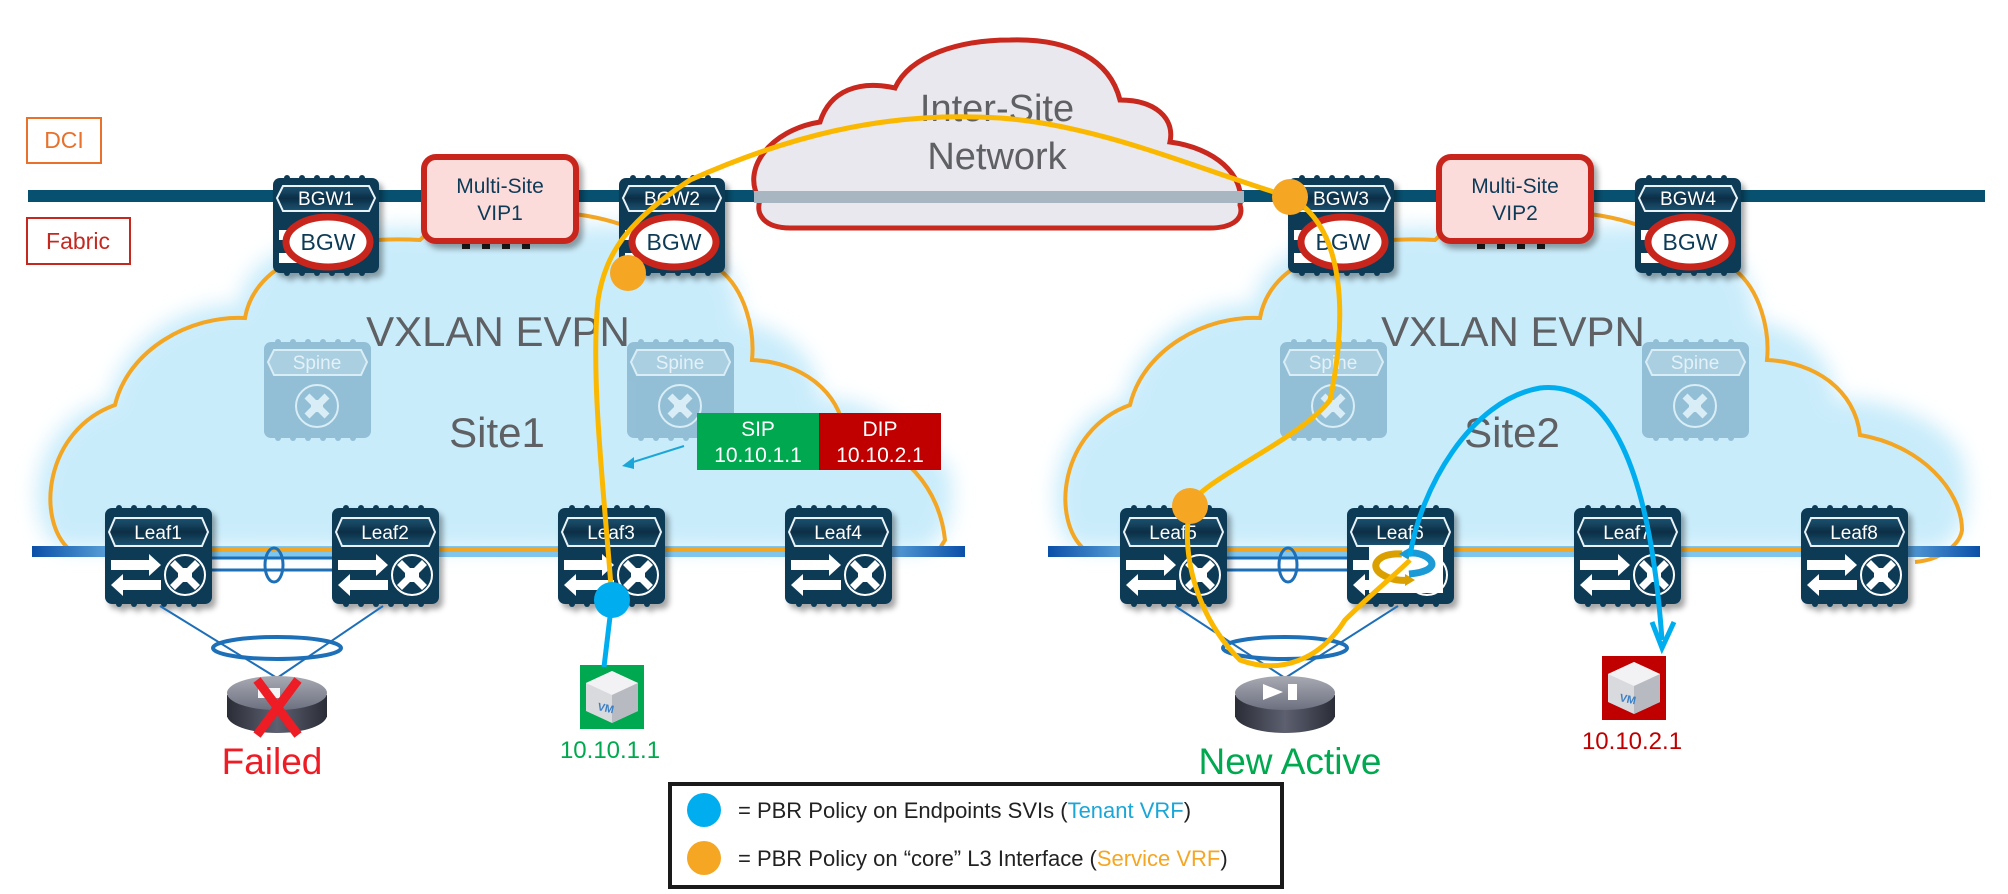  What do you see at coordinates (880, 455) in the screenshot?
I see `dip-value: 10.10.2.1` at bounding box center [880, 455].